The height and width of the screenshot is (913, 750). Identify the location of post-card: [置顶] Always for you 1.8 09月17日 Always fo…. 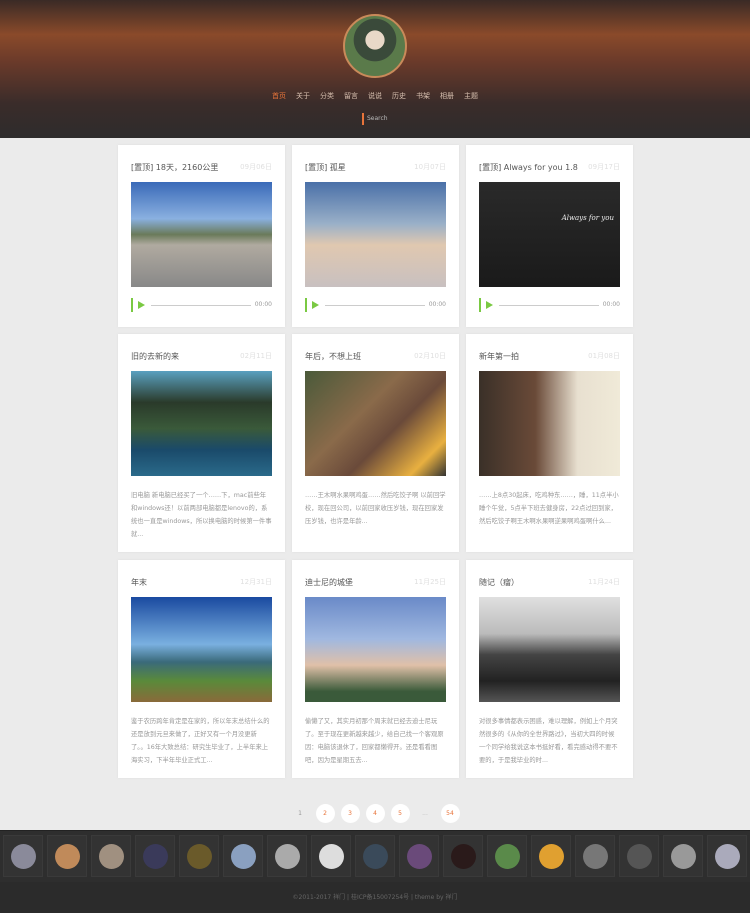
(549, 236).